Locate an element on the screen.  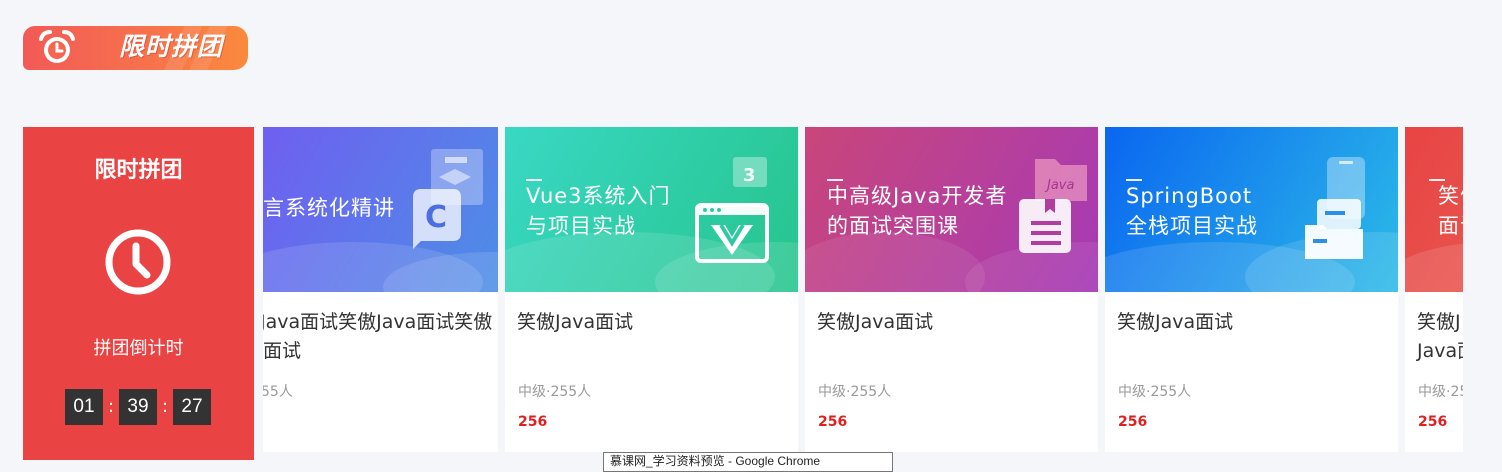
device-stack-icon is located at coordinates (1335, 208).